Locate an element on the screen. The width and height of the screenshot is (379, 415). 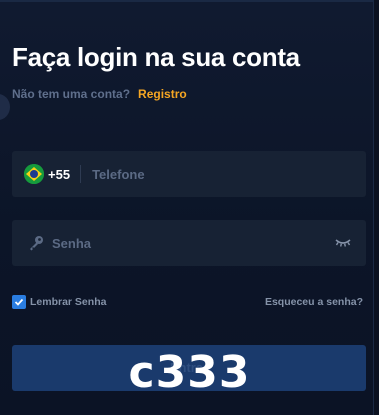
password-field is located at coordinates (189, 243).